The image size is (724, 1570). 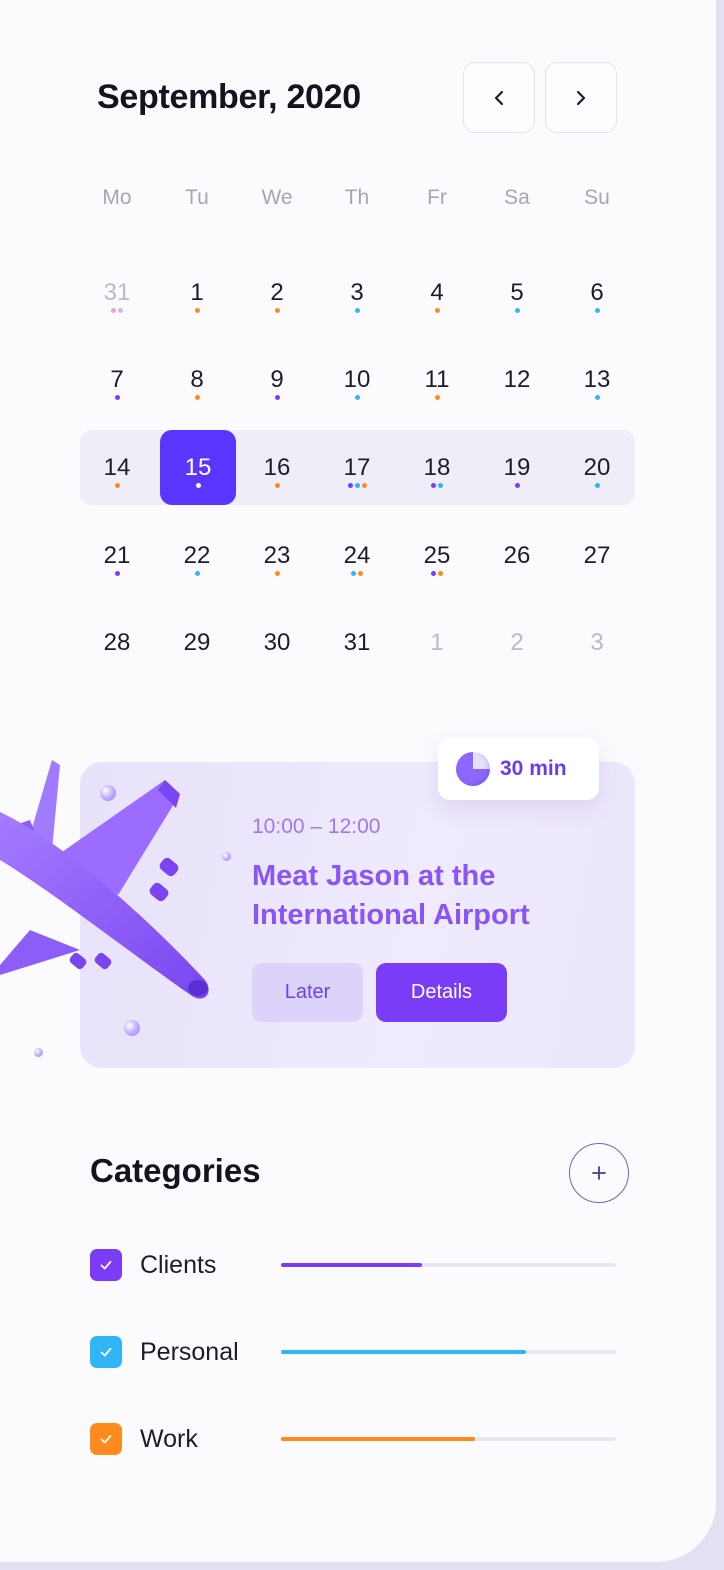 I want to click on calendar-day: 18, so click(x=437, y=467).